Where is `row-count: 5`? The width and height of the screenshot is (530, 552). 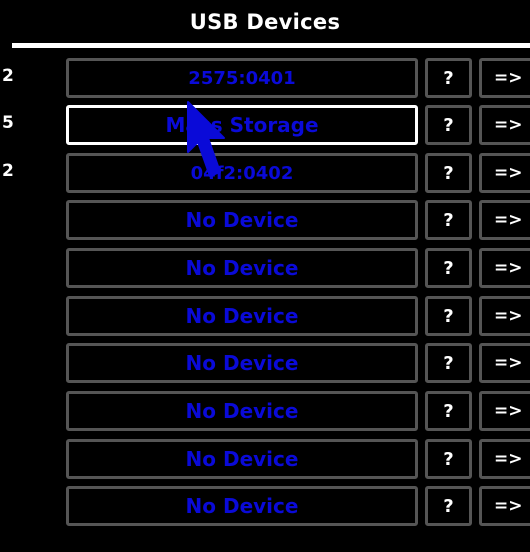
row-count: 5 is located at coordinates (8, 123).